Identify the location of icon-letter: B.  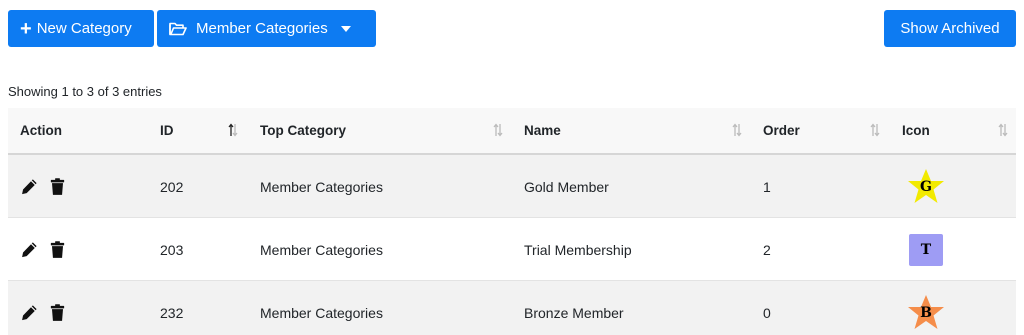
(926, 313).